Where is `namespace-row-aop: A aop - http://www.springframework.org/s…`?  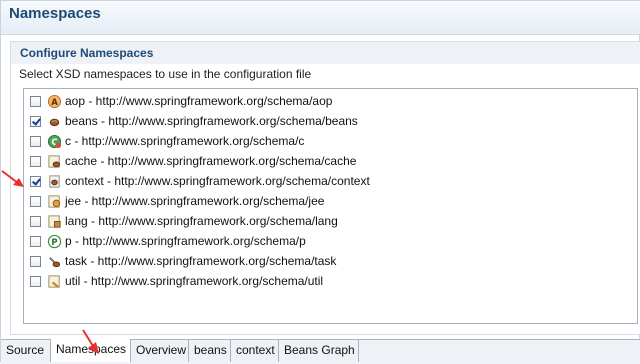
namespace-row-aop: A aop - http://www.springframework.org/s… is located at coordinates (181, 101).